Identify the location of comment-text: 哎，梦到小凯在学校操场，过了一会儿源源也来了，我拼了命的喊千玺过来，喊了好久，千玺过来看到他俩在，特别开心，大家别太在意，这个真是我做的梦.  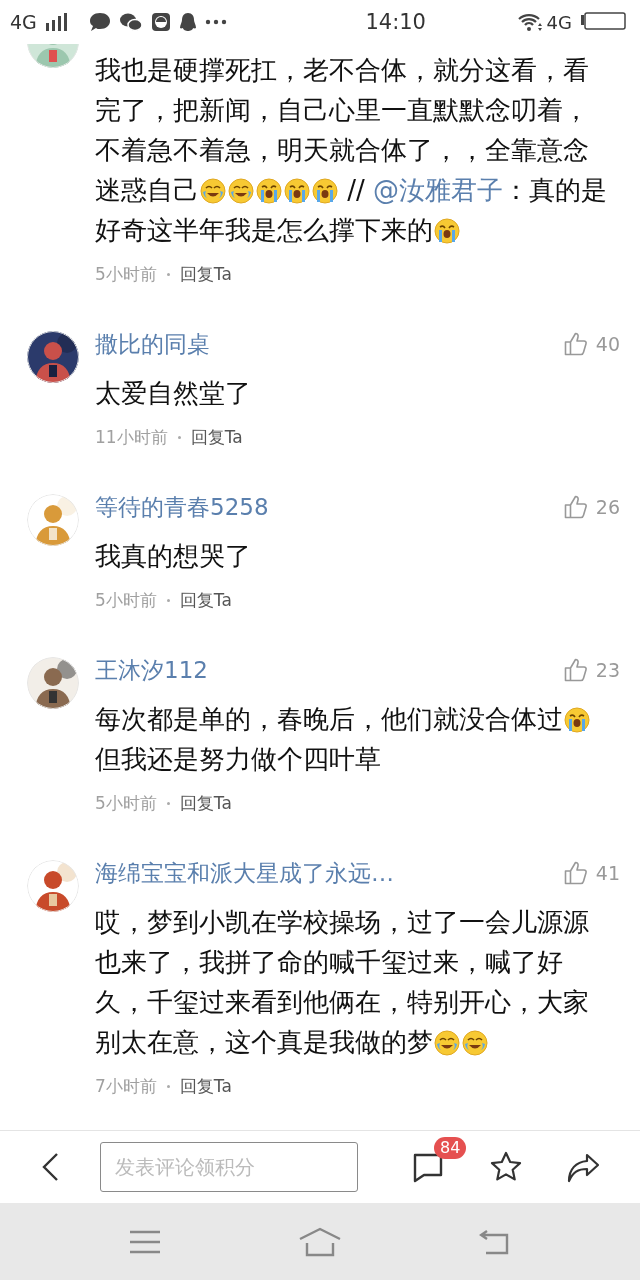
(342, 982).